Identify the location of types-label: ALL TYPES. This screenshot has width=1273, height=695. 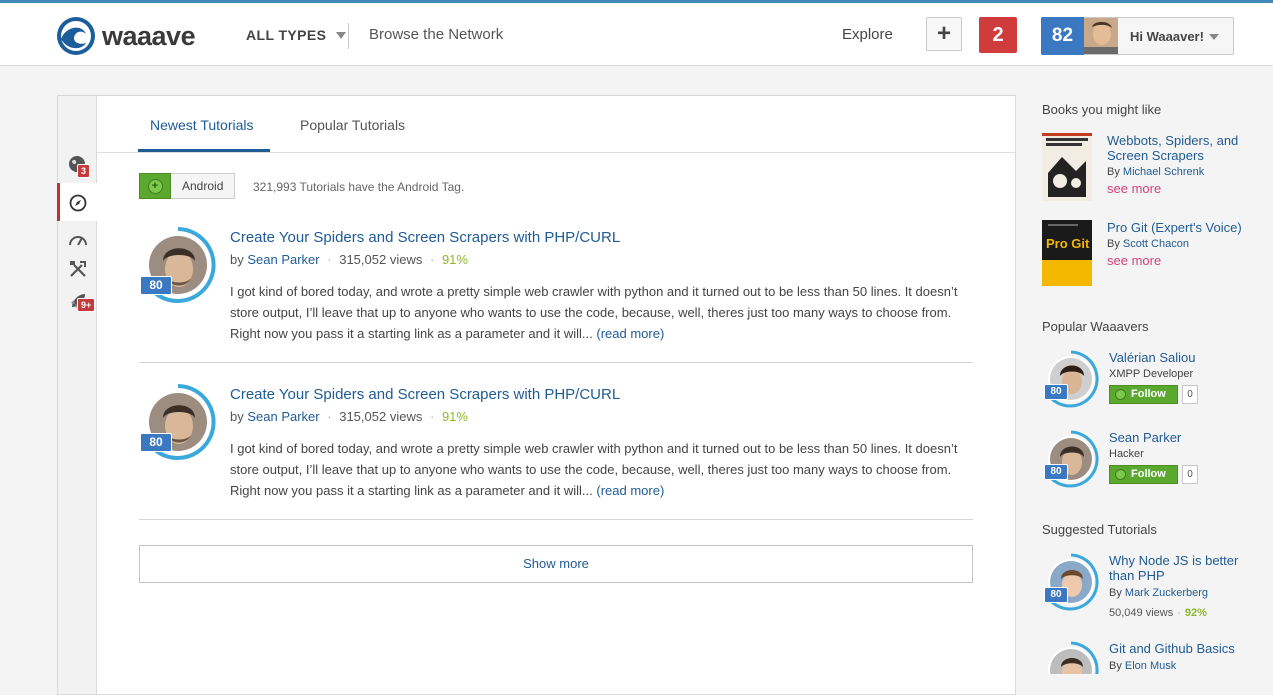
(286, 35).